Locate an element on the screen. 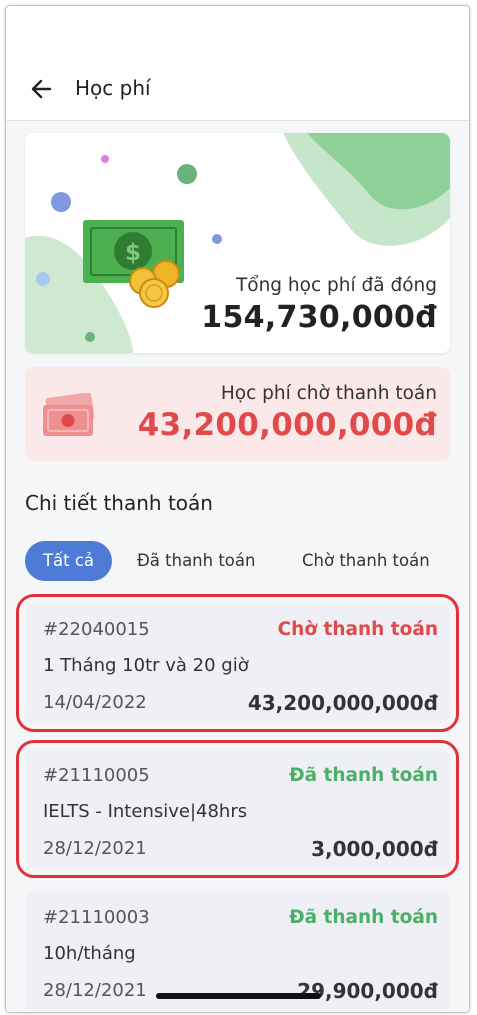 Image resolution: width=477 pixels, height=1015 pixels. home-indicator is located at coordinates (238, 996).